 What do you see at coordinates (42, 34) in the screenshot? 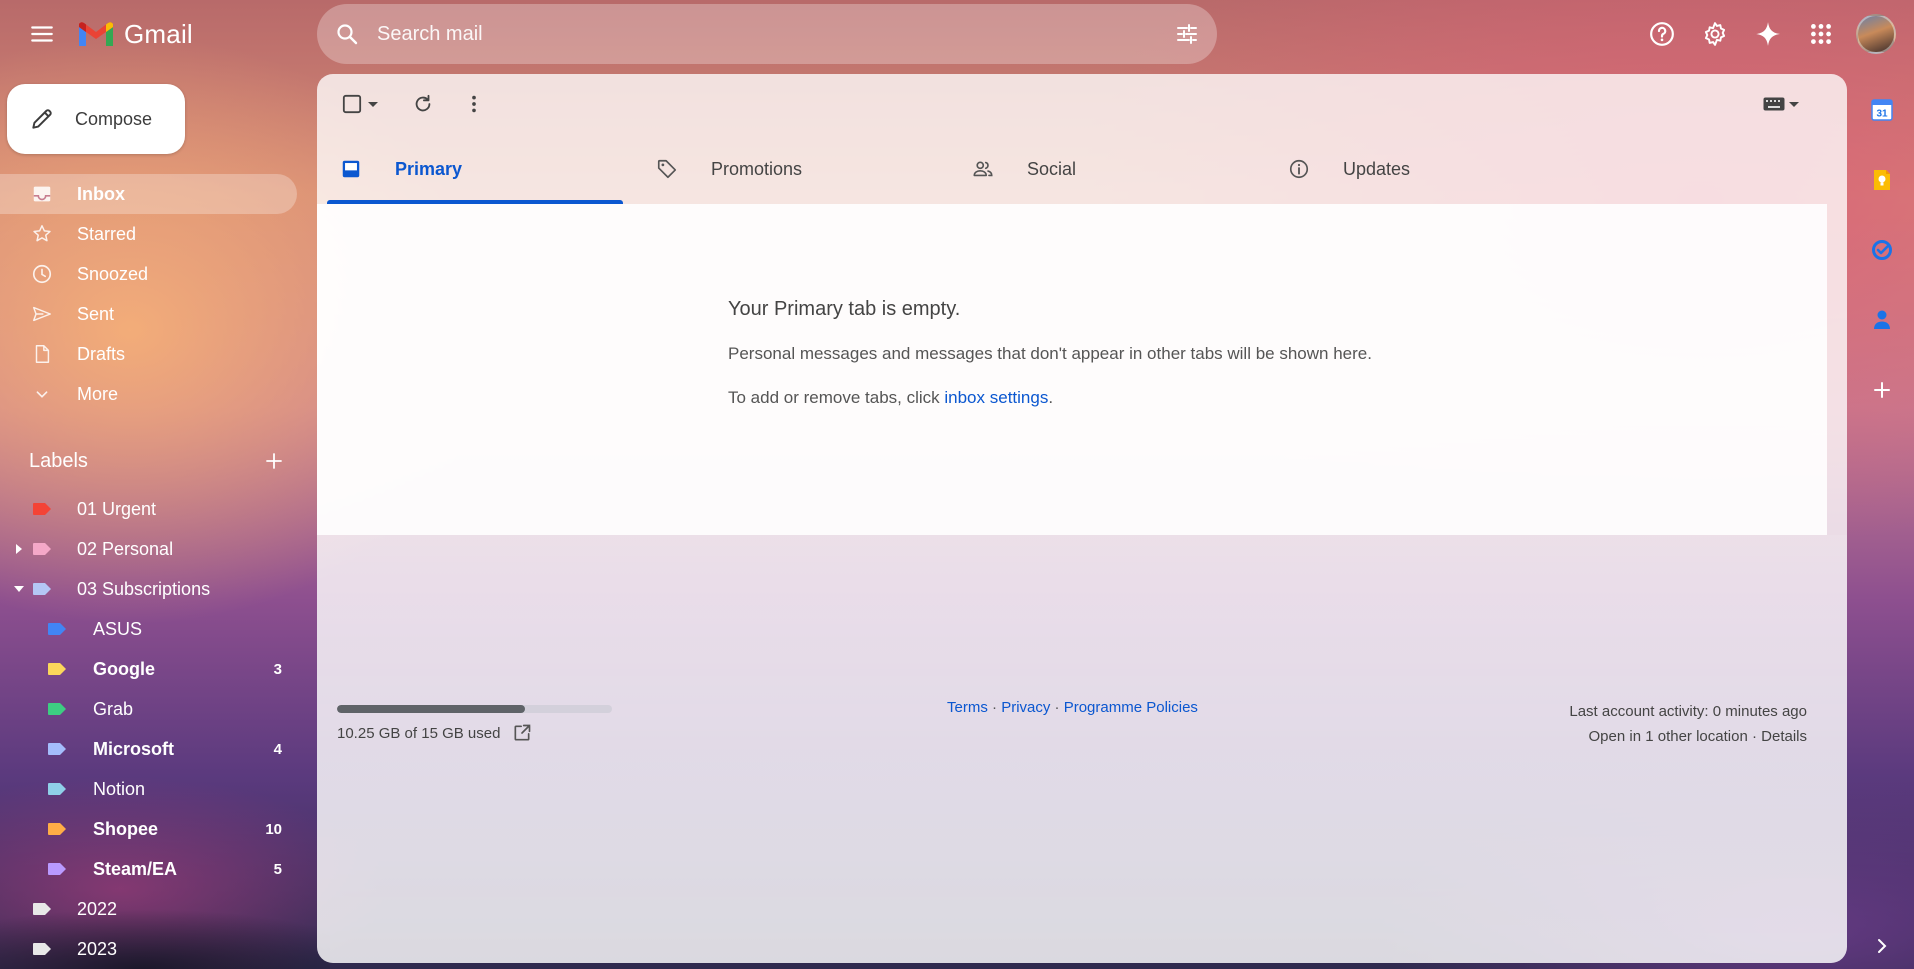
I see `main-menu-button` at bounding box center [42, 34].